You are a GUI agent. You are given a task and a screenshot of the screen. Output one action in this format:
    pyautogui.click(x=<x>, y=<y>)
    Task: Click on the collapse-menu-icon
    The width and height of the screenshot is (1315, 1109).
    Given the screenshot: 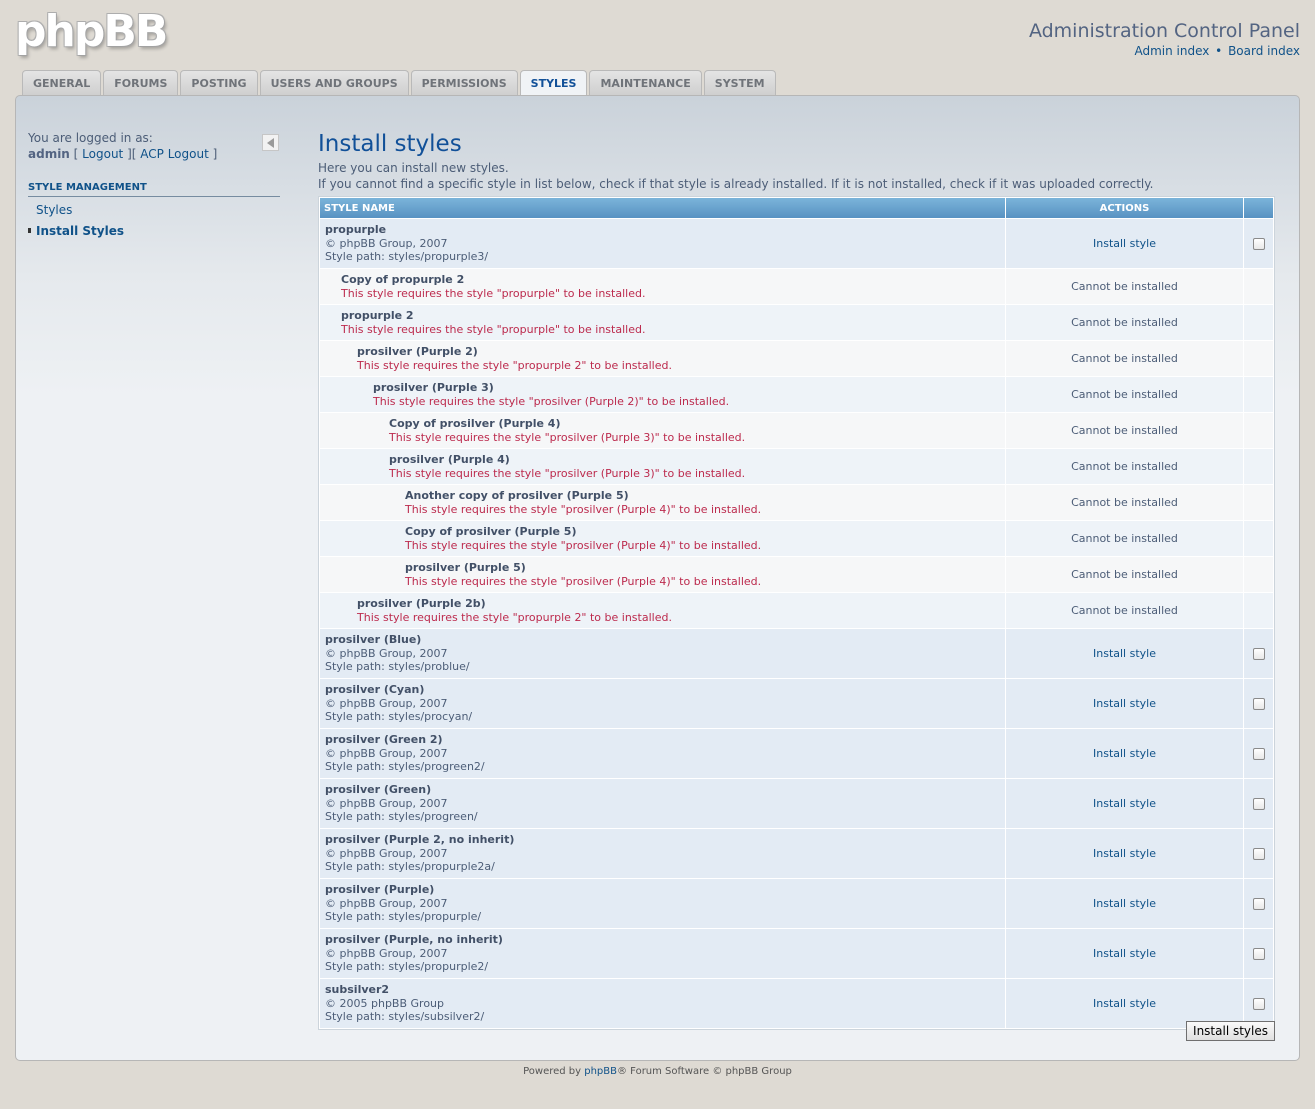 What is the action you would take?
    pyautogui.click(x=270, y=142)
    